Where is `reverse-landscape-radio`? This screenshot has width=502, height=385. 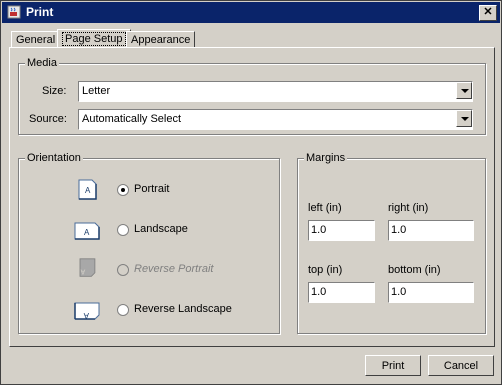 reverse-landscape-radio is located at coordinates (123, 310).